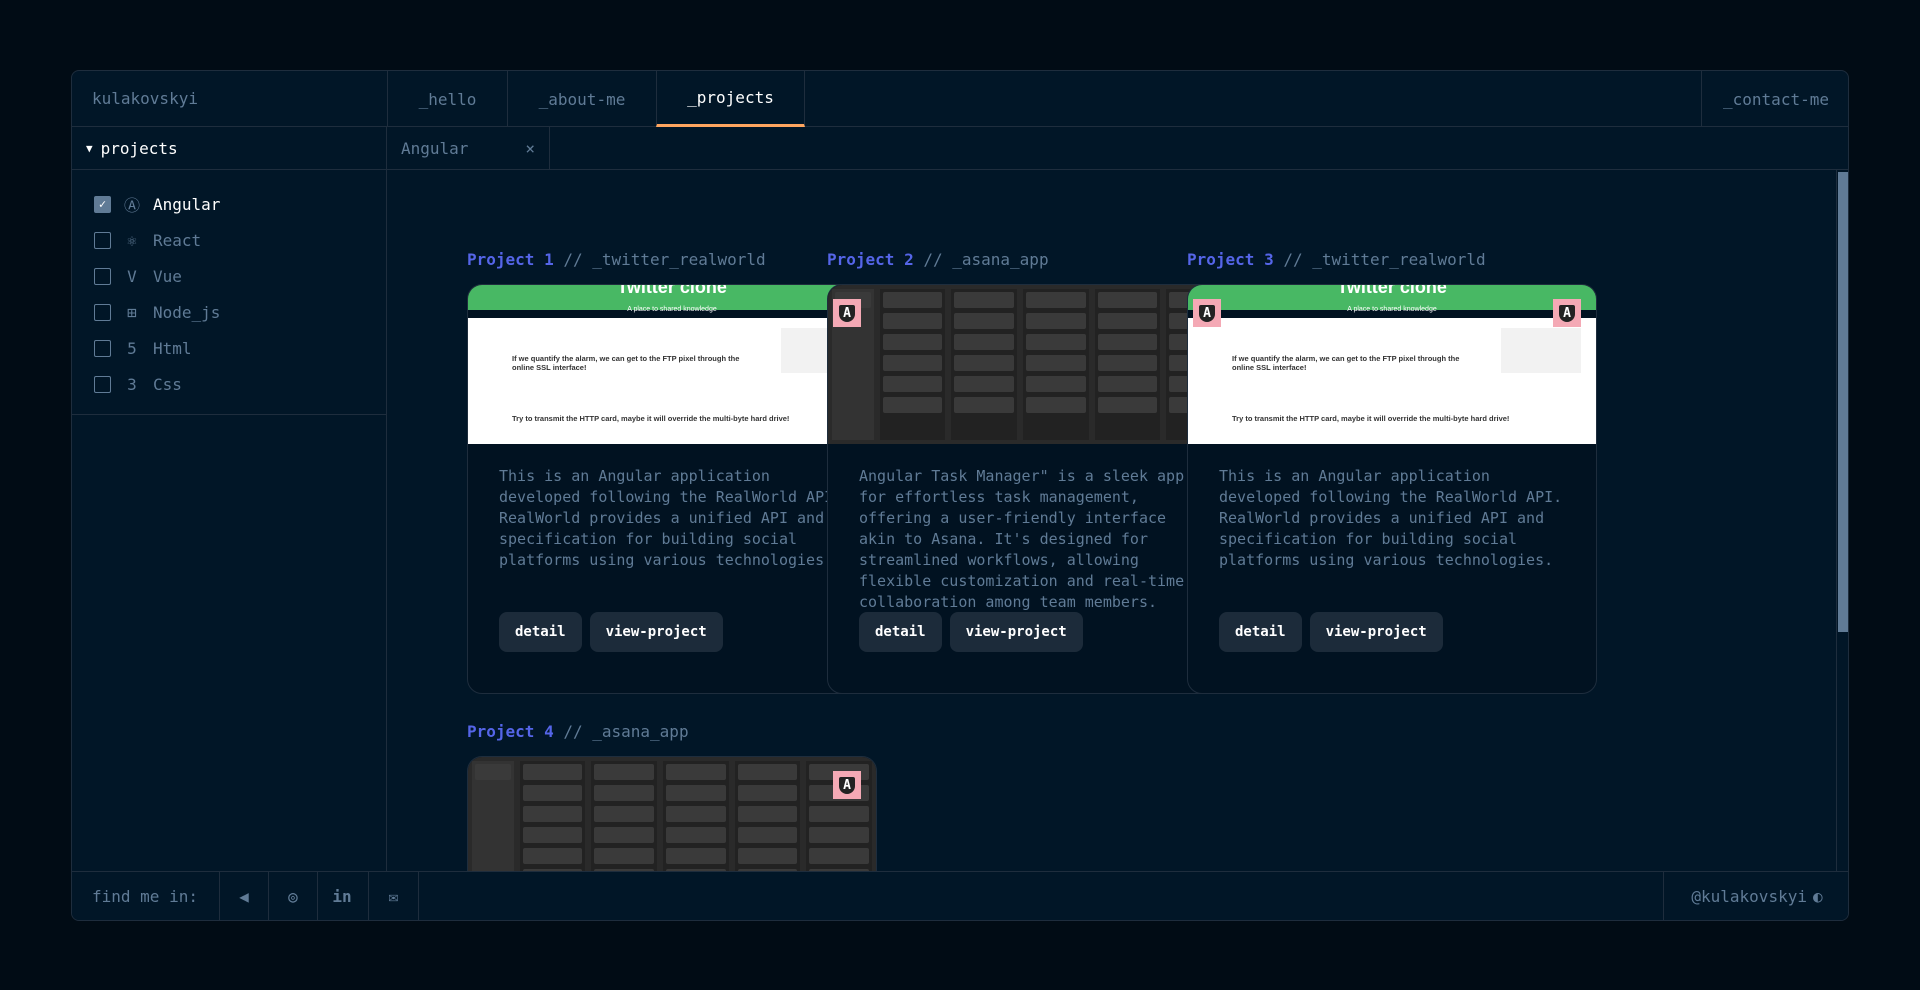  What do you see at coordinates (145, 98) in the screenshot?
I see `brand-name: kulakovskyi` at bounding box center [145, 98].